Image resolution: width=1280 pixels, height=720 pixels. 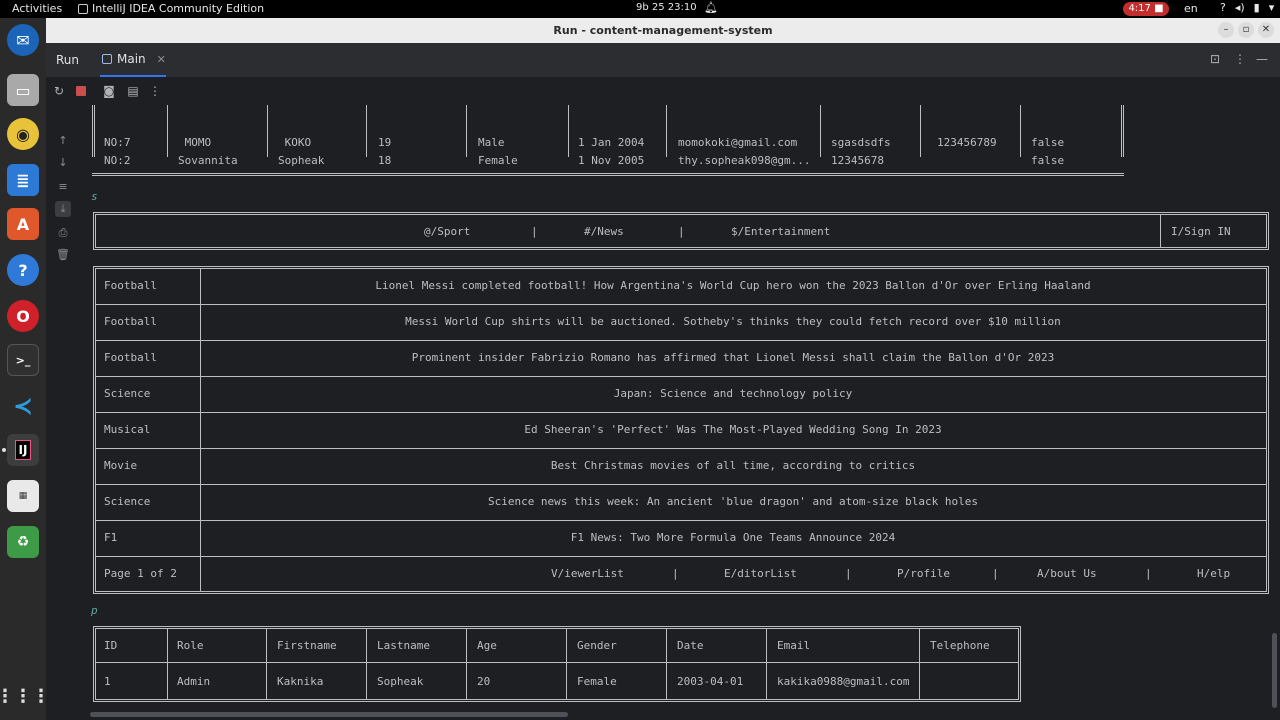 What do you see at coordinates (1226, 30) in the screenshot?
I see `minimize-icon: –` at bounding box center [1226, 30].